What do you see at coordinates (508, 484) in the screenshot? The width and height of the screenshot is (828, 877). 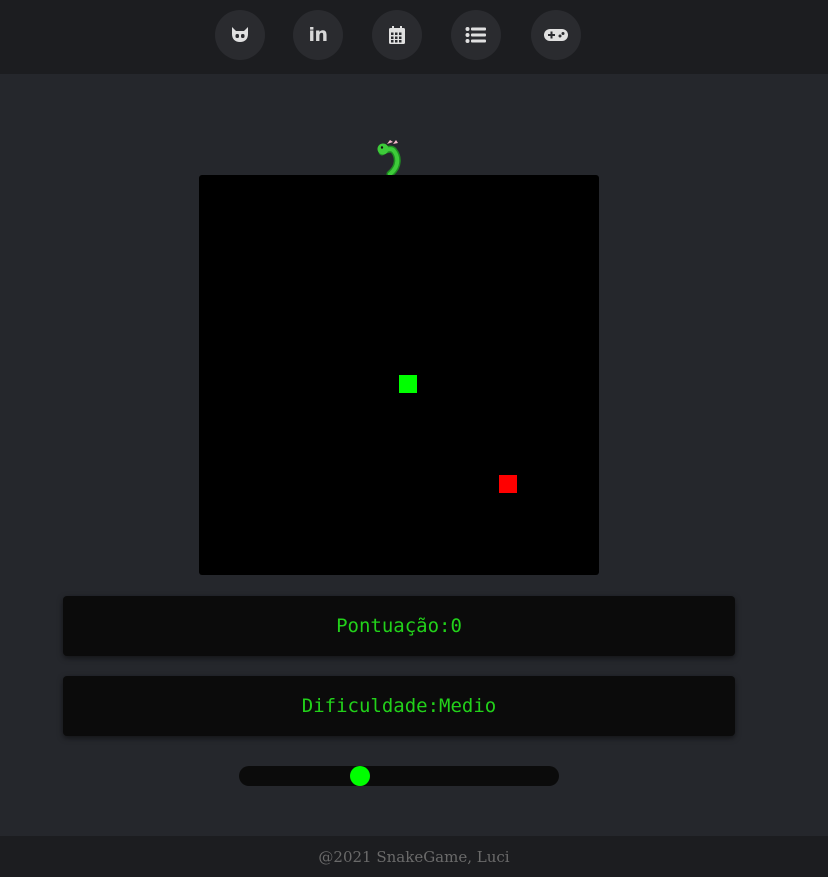 I see `food` at bounding box center [508, 484].